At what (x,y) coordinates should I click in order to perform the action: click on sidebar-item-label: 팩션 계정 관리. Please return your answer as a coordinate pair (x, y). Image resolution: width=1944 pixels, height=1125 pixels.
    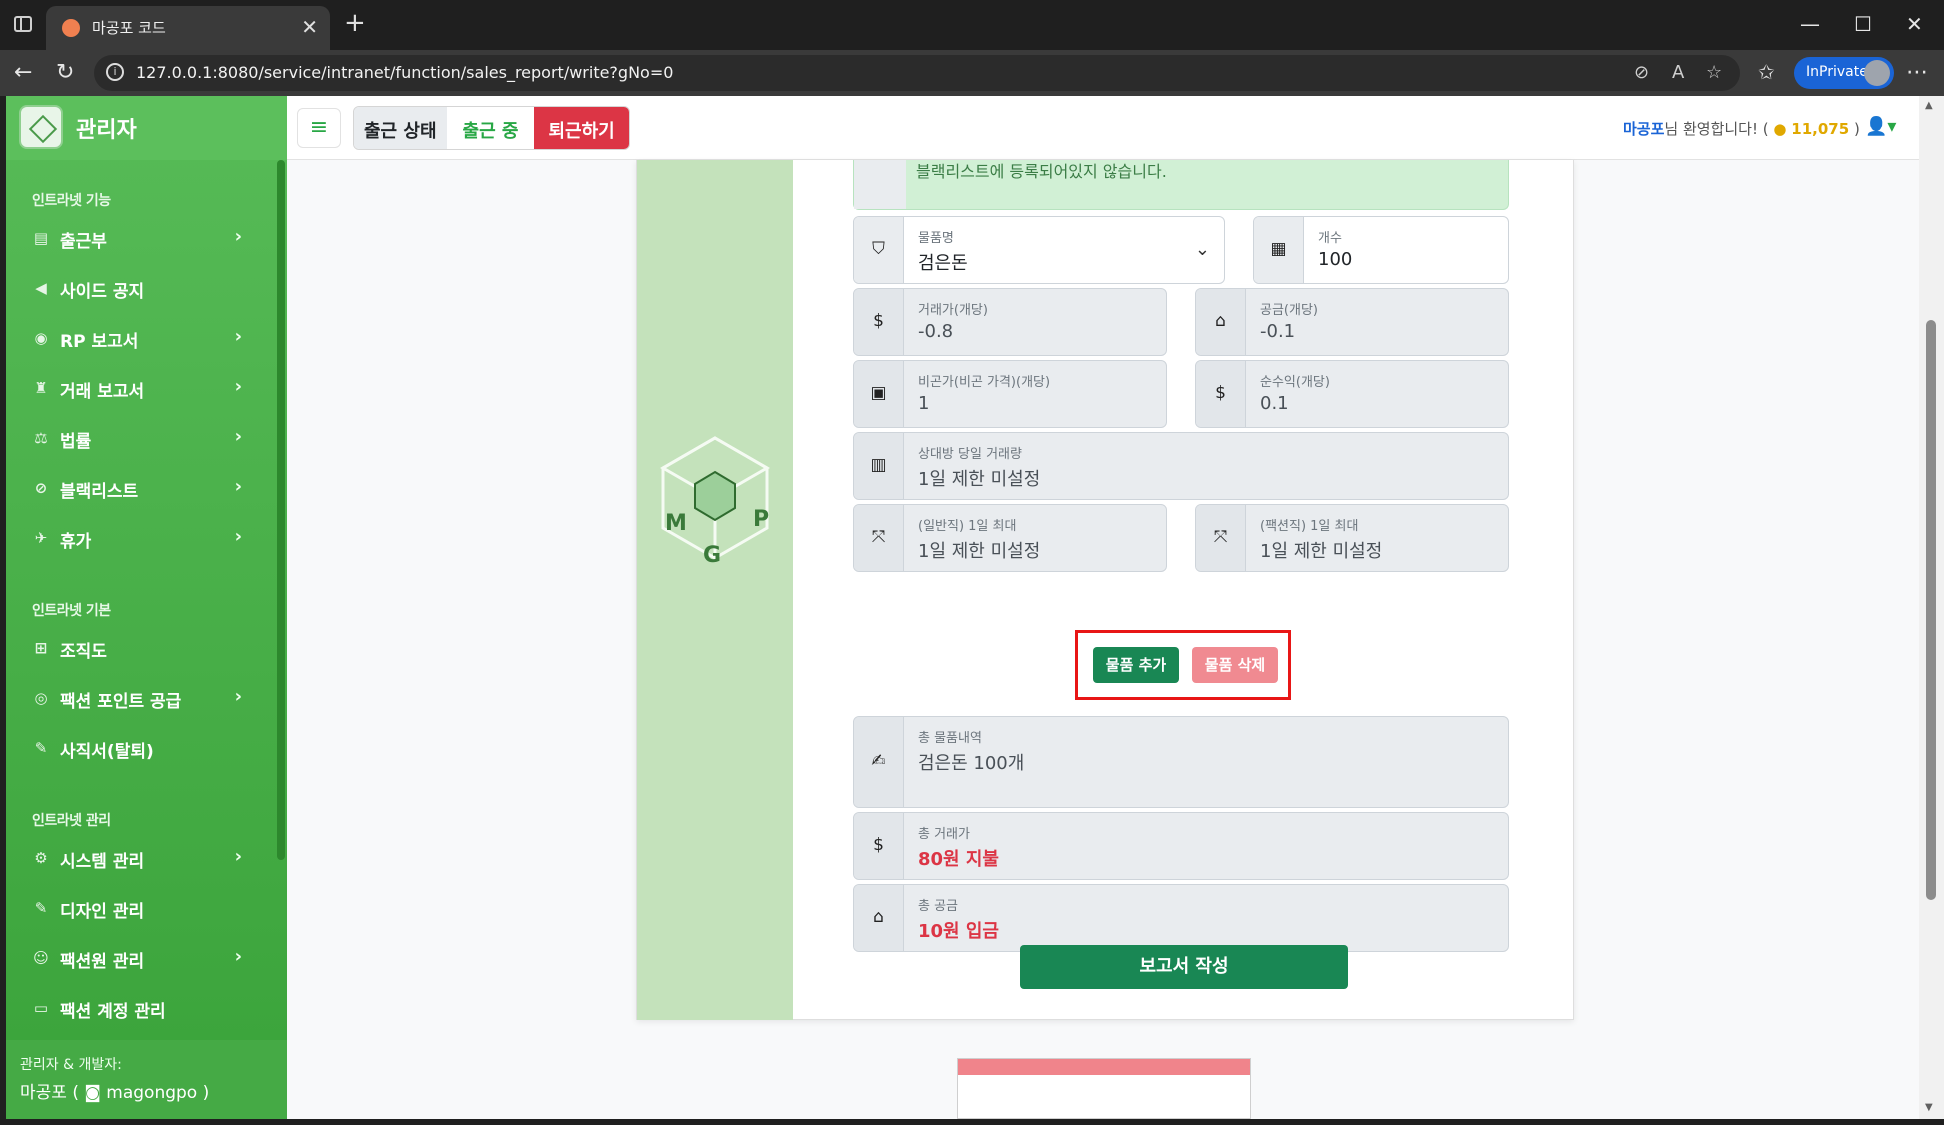
    Looking at the image, I should click on (113, 1012).